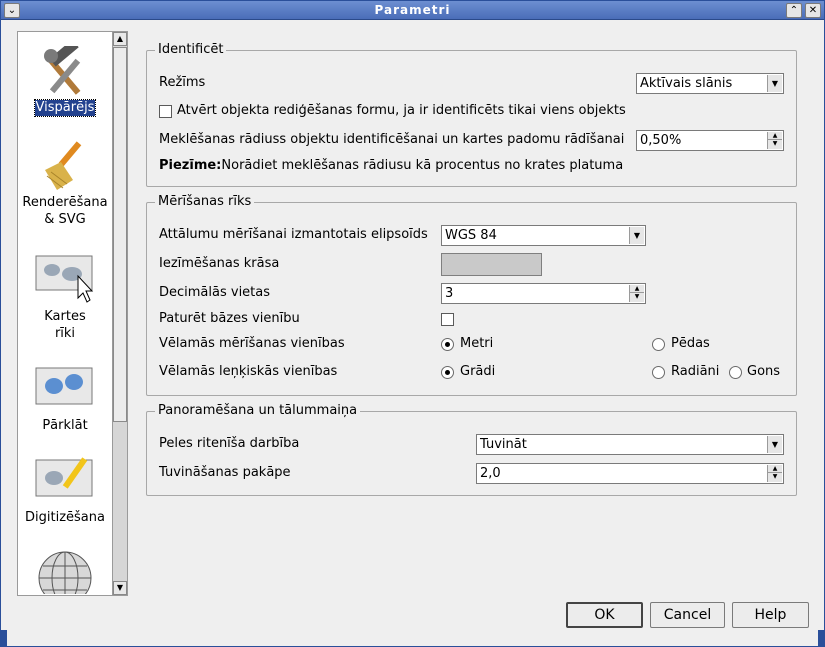 Image resolution: width=825 pixels, height=647 pixels. Describe the element at coordinates (63, 165) in the screenshot. I see `brush-icon` at that location.